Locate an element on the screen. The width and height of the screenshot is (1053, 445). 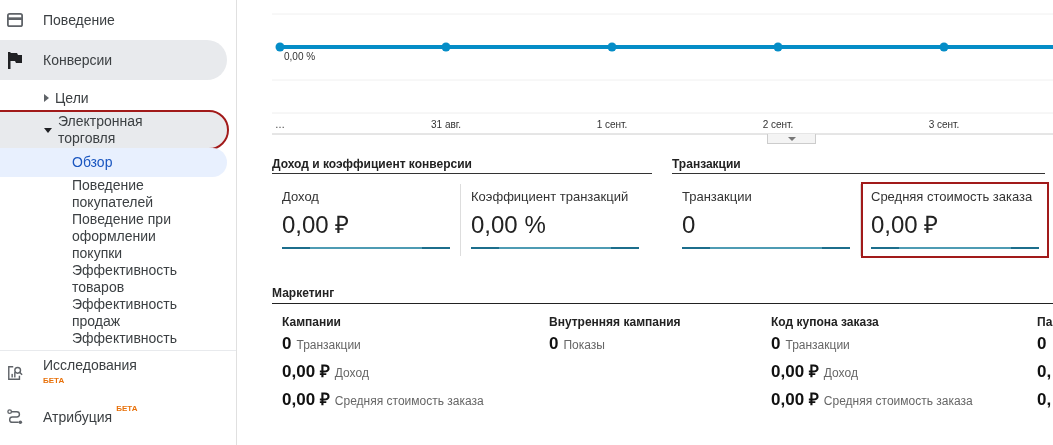
axis-label: 3 сент. is located at coordinates (944, 124).